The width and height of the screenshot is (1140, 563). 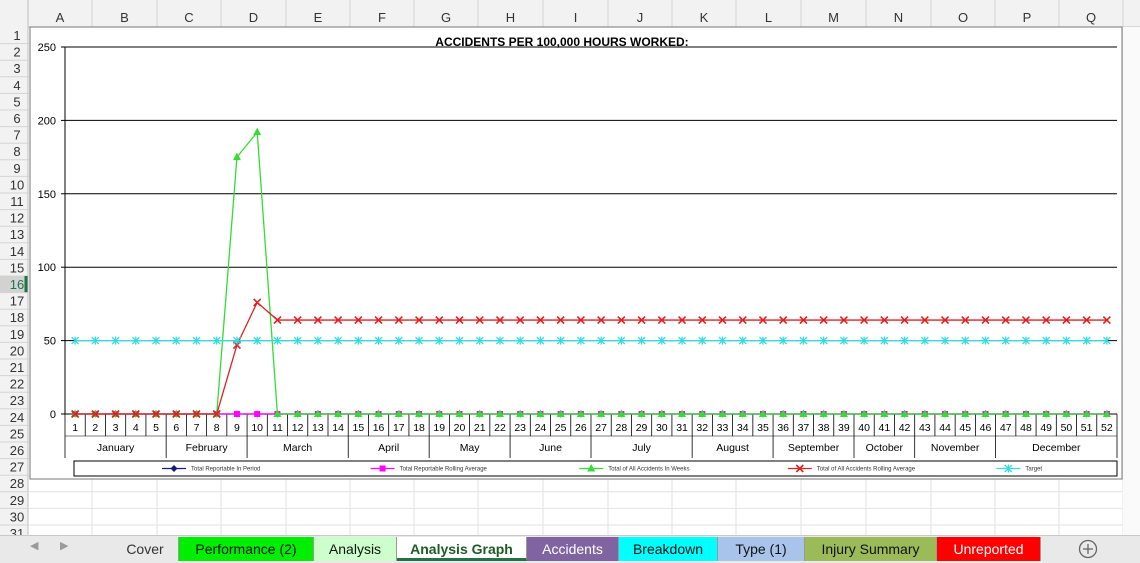 I want to click on scroll-left-icon: ◀, so click(x=34, y=545).